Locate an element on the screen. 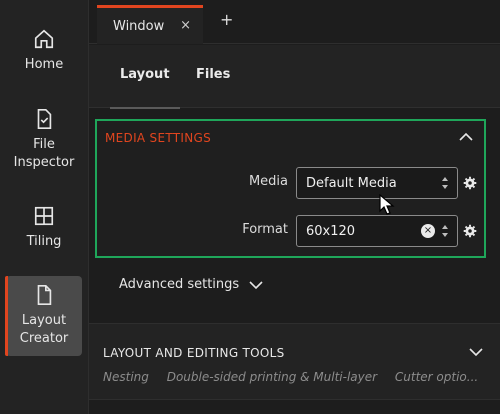 The width and height of the screenshot is (500, 414). window-tab: Window × is located at coordinates (150, 24).